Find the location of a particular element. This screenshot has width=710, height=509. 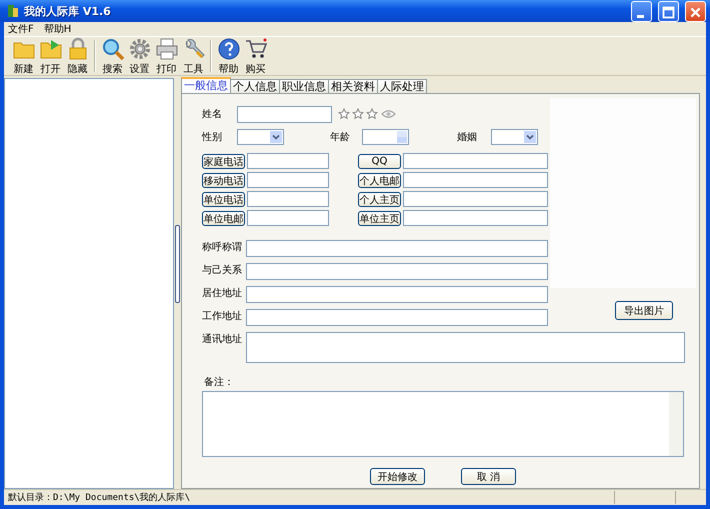

star-rating is located at coordinates (358, 114).